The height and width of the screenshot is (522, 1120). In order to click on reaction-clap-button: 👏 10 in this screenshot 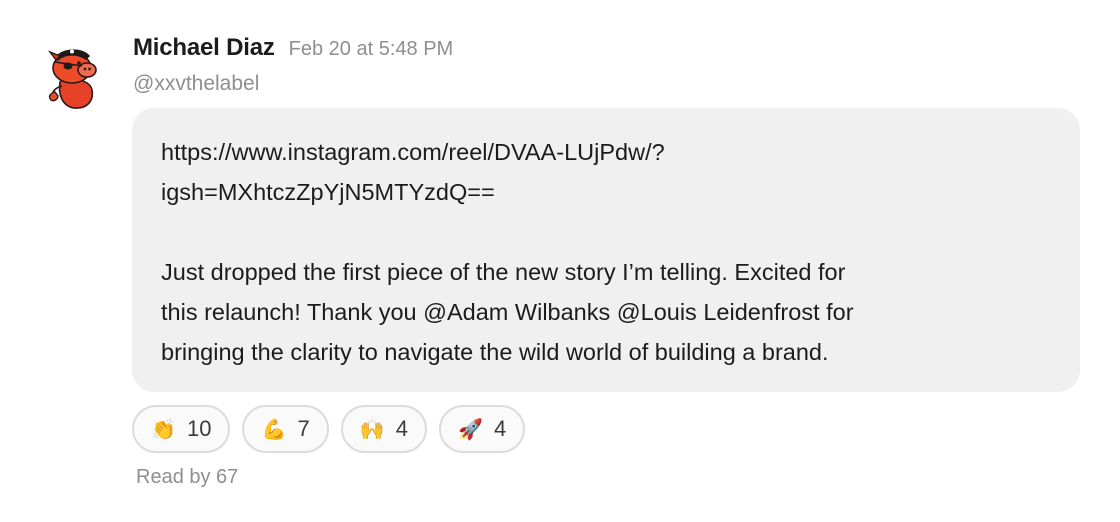, I will do `click(181, 429)`.